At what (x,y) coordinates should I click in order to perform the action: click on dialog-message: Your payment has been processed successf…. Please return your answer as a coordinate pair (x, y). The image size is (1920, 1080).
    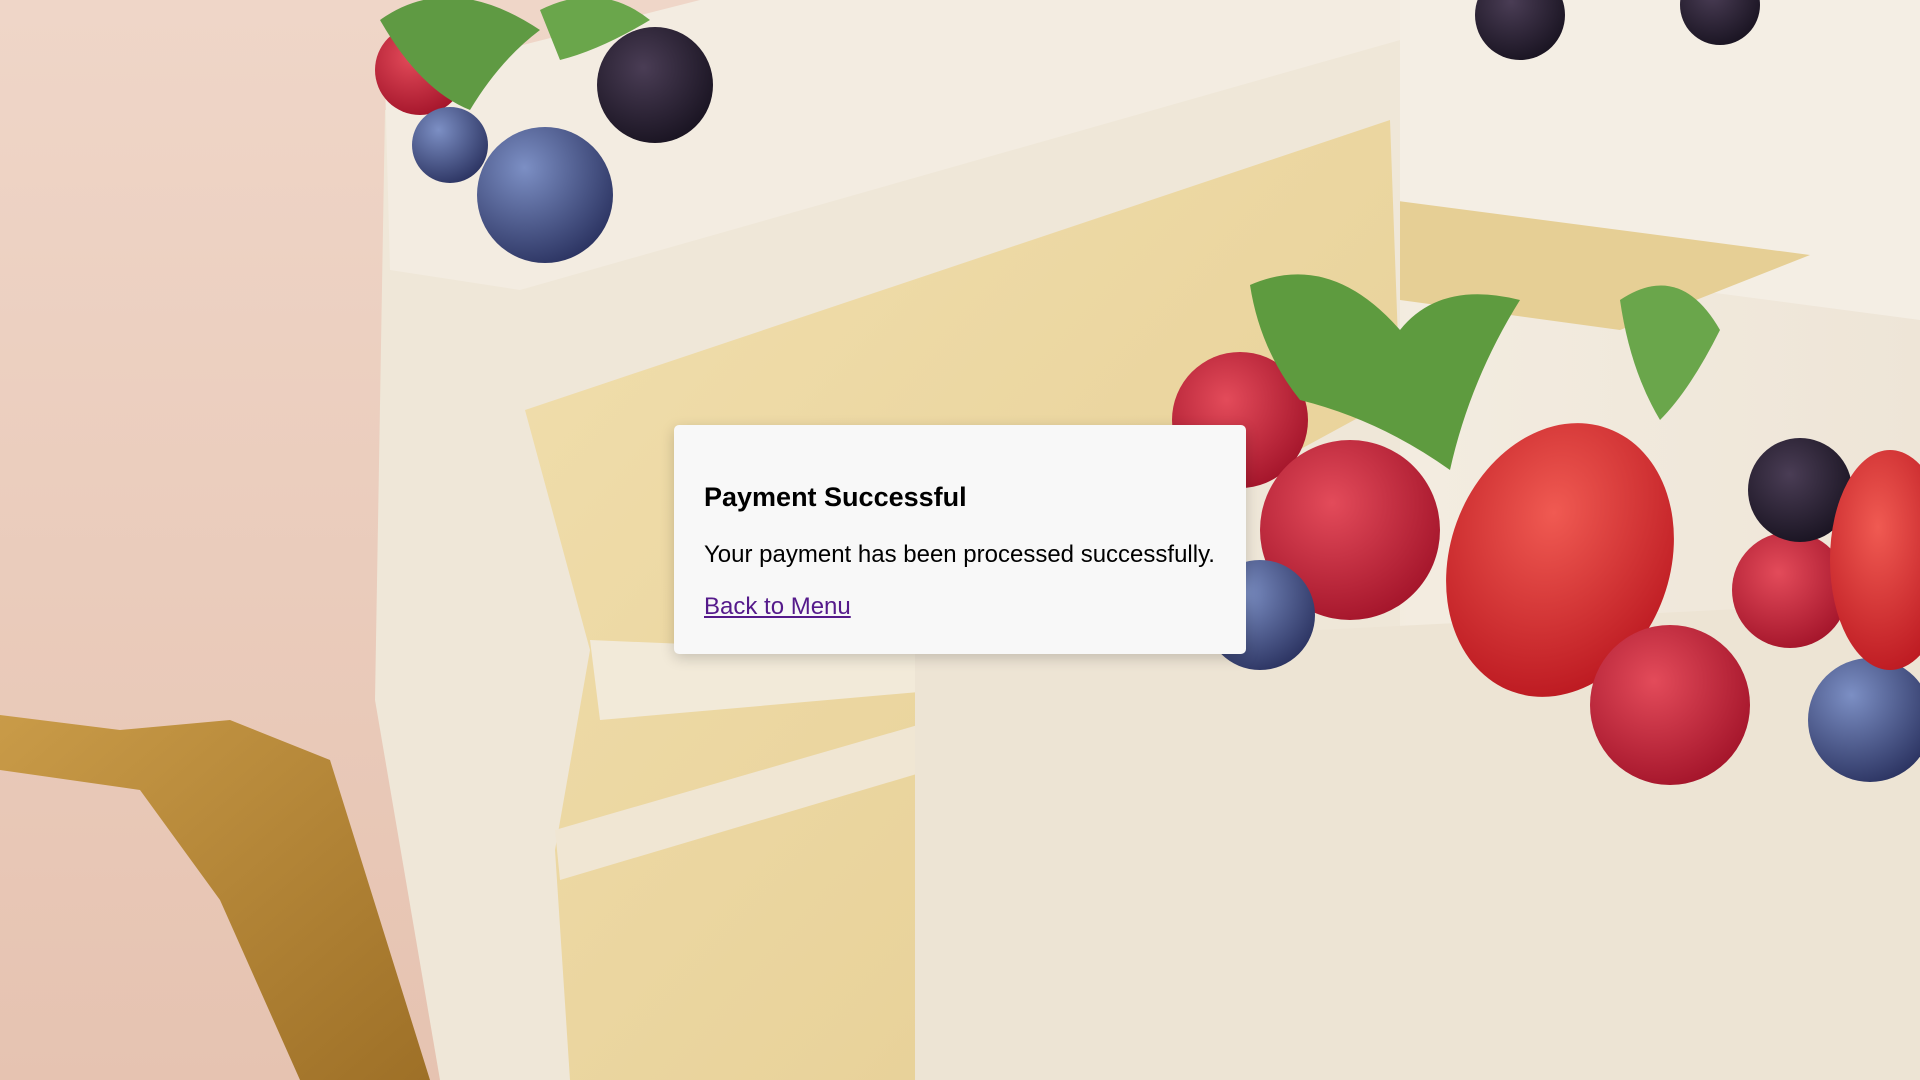
    Looking at the image, I should click on (959, 554).